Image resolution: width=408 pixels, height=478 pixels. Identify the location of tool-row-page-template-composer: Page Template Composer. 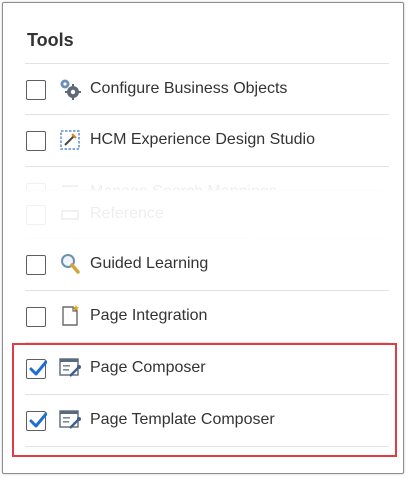
(207, 421).